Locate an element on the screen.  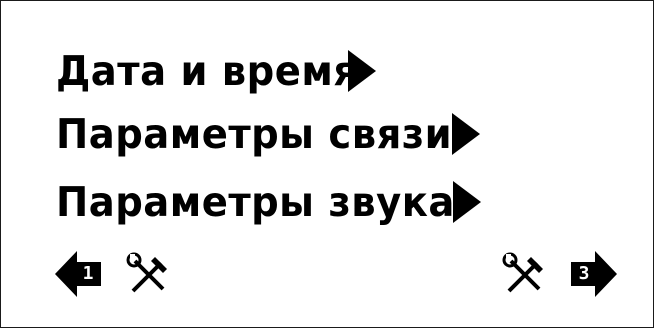
menu-item-label: Дата и время is located at coordinates (207, 71).